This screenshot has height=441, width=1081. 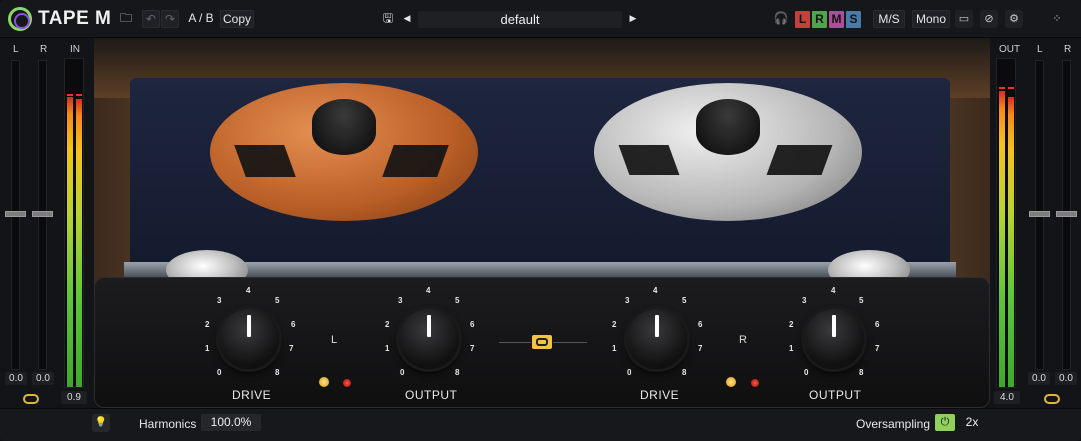 What do you see at coordinates (945, 422) in the screenshot?
I see `oversampling-power-icon: ⏻` at bounding box center [945, 422].